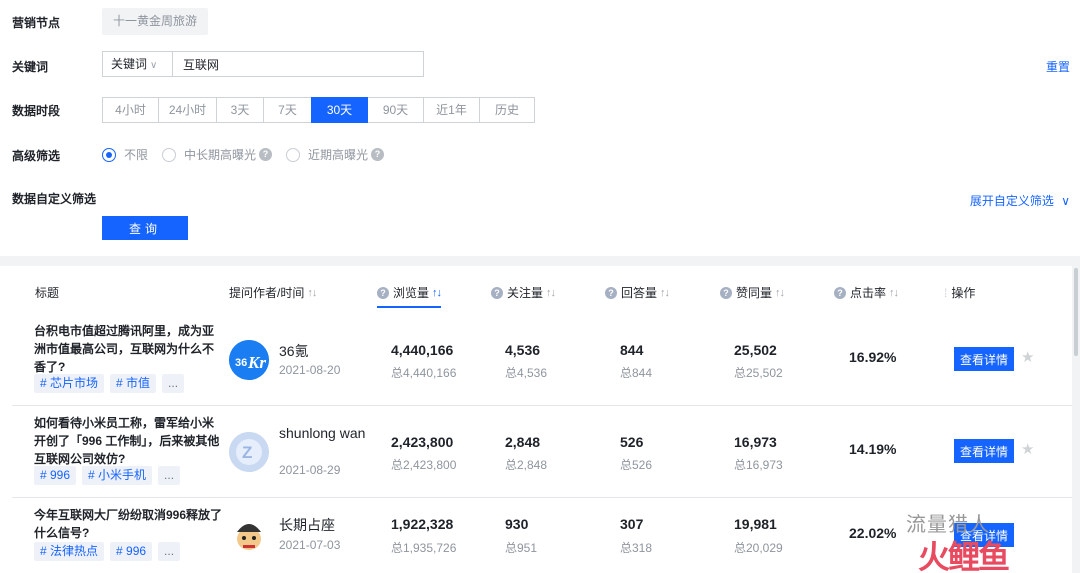  I want to click on likes-total: 总20,029, so click(758, 548).